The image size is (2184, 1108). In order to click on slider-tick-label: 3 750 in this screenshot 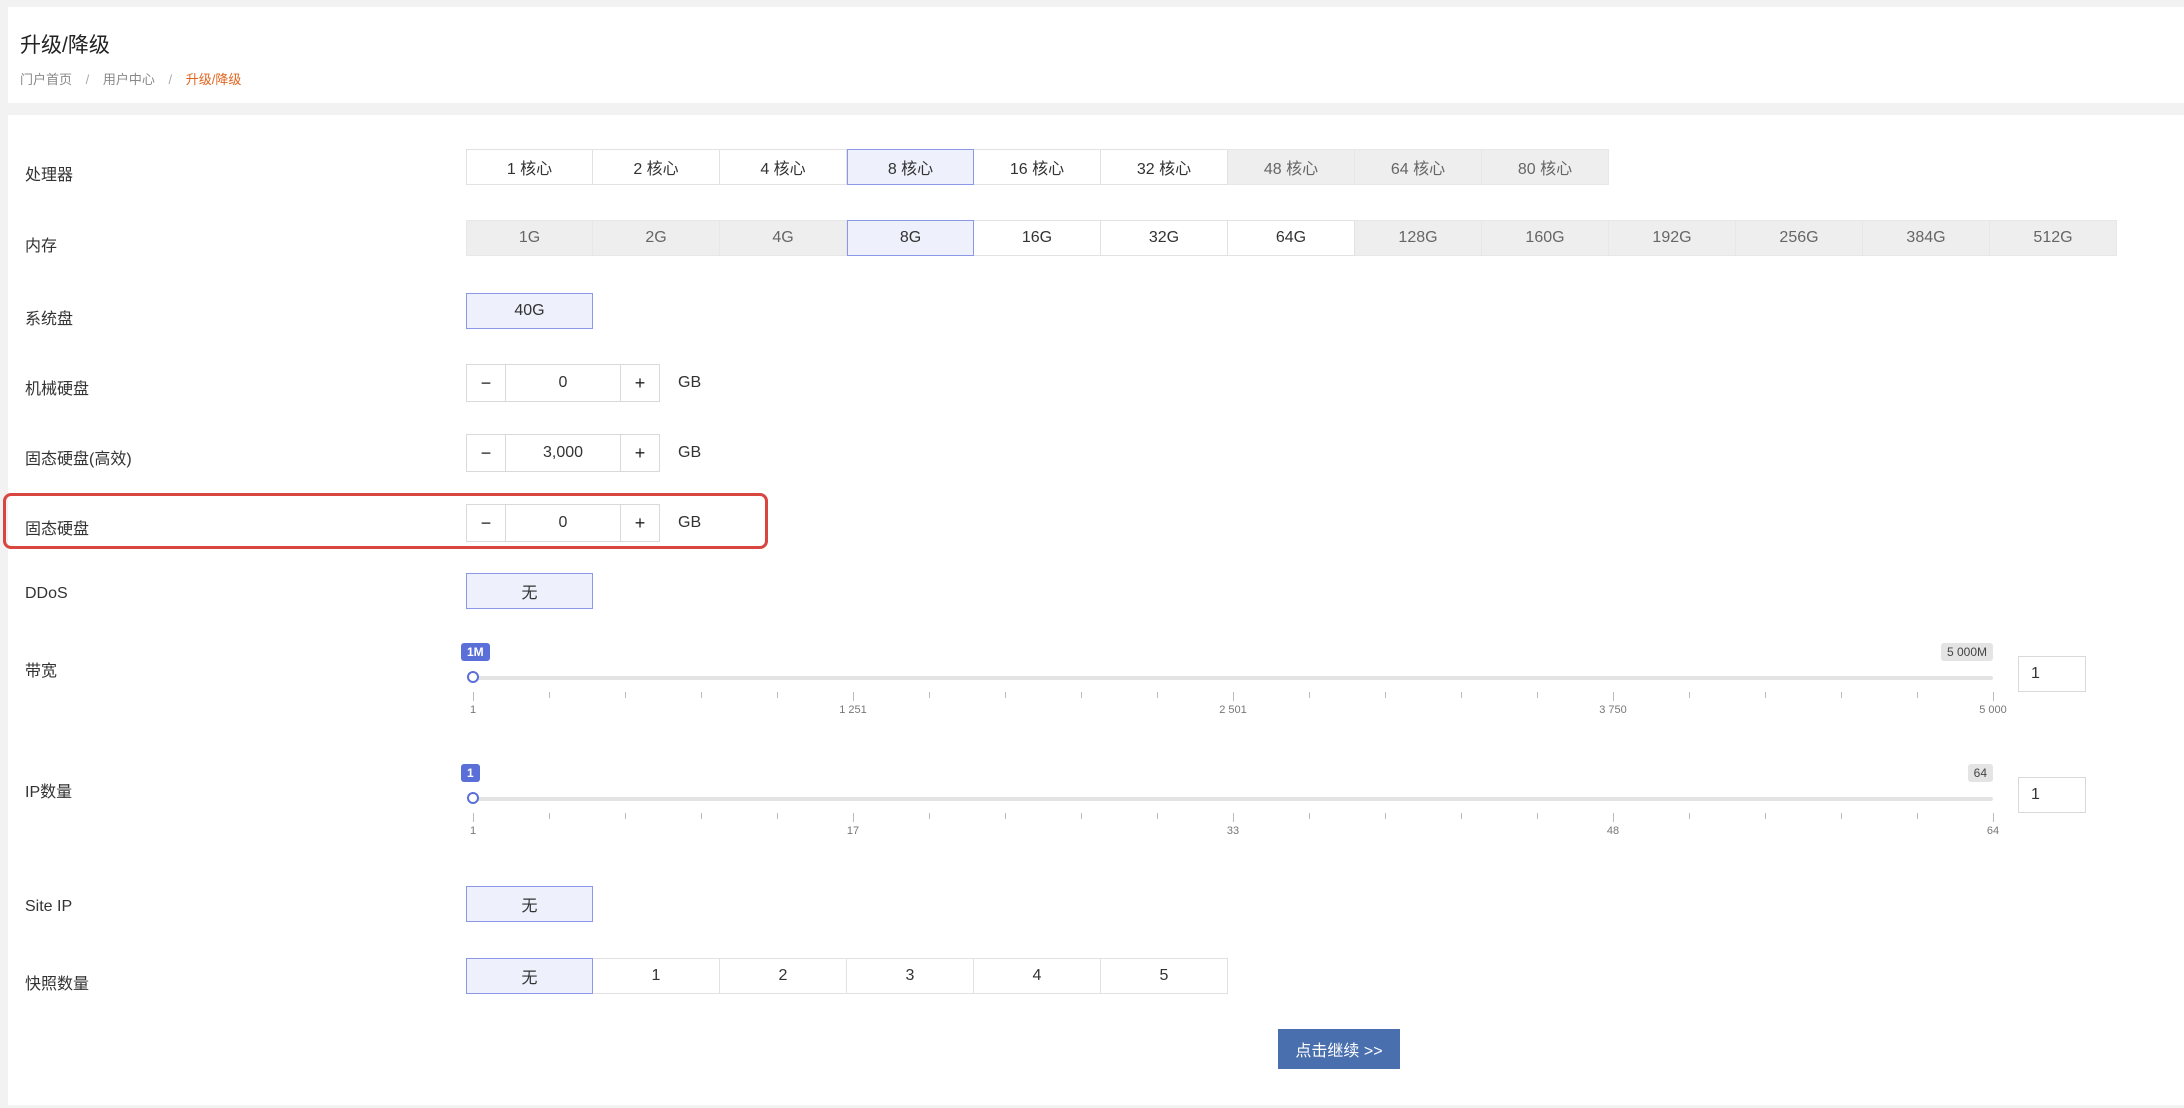, I will do `click(1613, 710)`.